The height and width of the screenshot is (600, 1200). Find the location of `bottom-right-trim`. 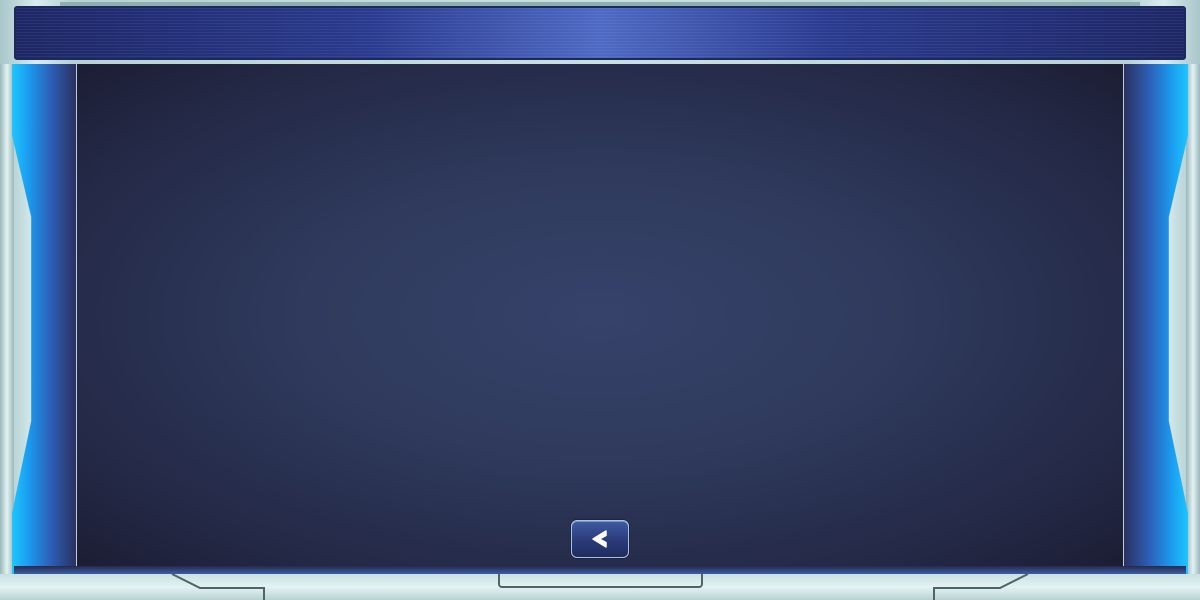

bottom-right-trim is located at coordinates (981, 587).